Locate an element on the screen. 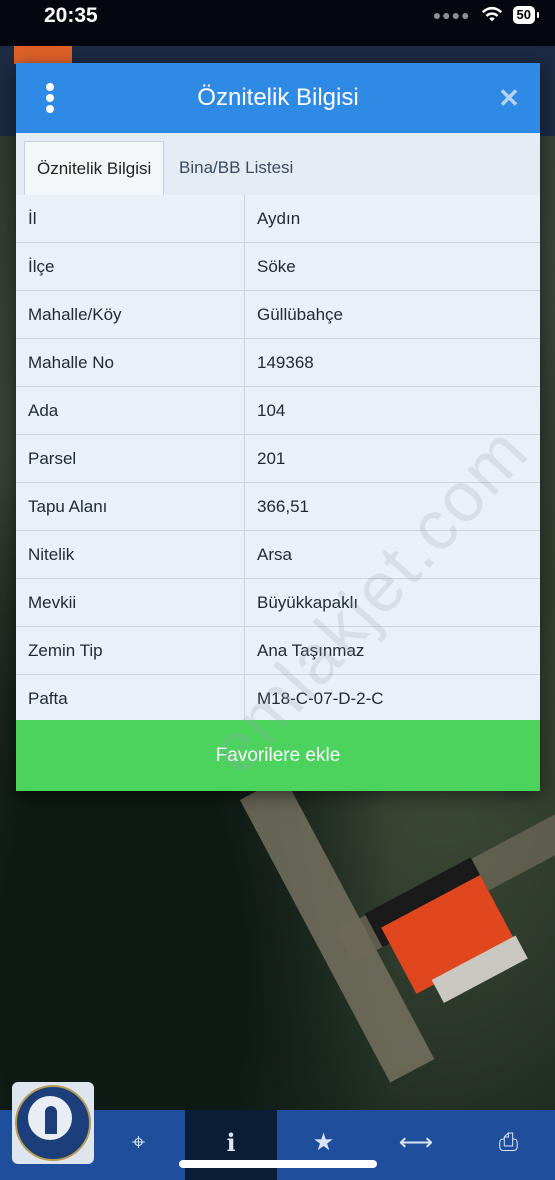  attribute-value: M18-C-07-D-2-C is located at coordinates (392, 699).